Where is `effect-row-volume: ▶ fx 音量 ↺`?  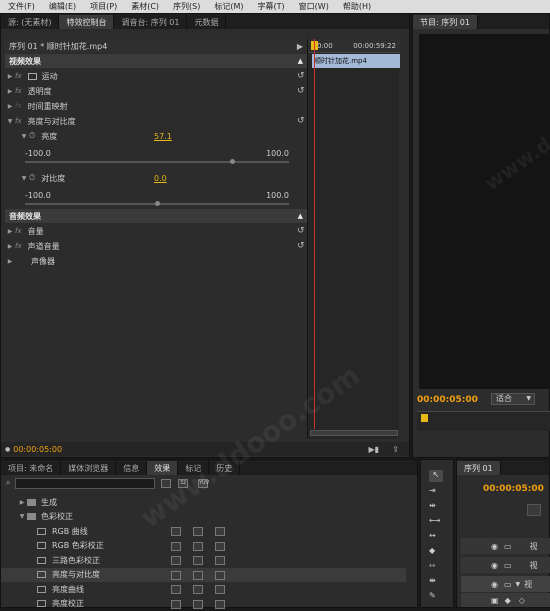
effect-row-volume: ▶ fx 音量 ↺ is located at coordinates (156, 231).